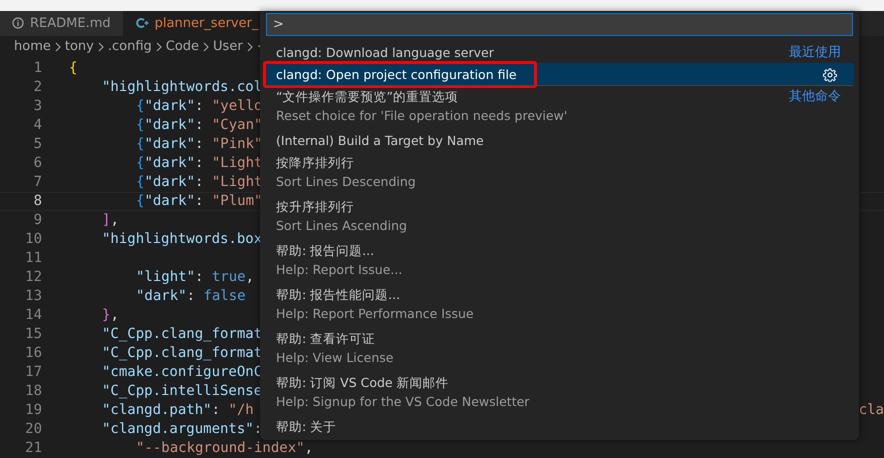 The width and height of the screenshot is (884, 458). I want to click on breadcrumb-item: tony, so click(79, 47).